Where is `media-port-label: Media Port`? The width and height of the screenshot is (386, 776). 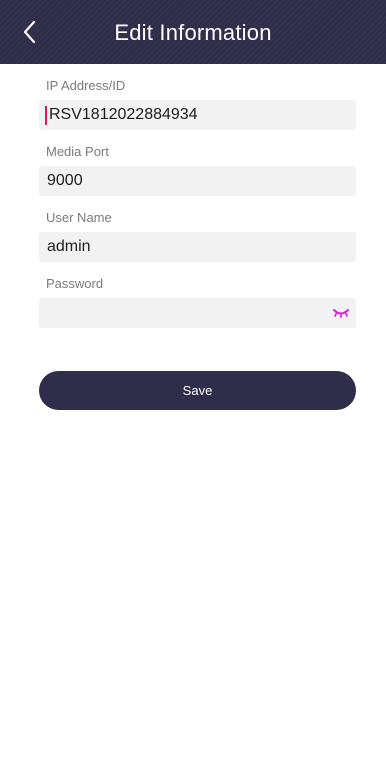
media-port-label: Media Port is located at coordinates (77, 151).